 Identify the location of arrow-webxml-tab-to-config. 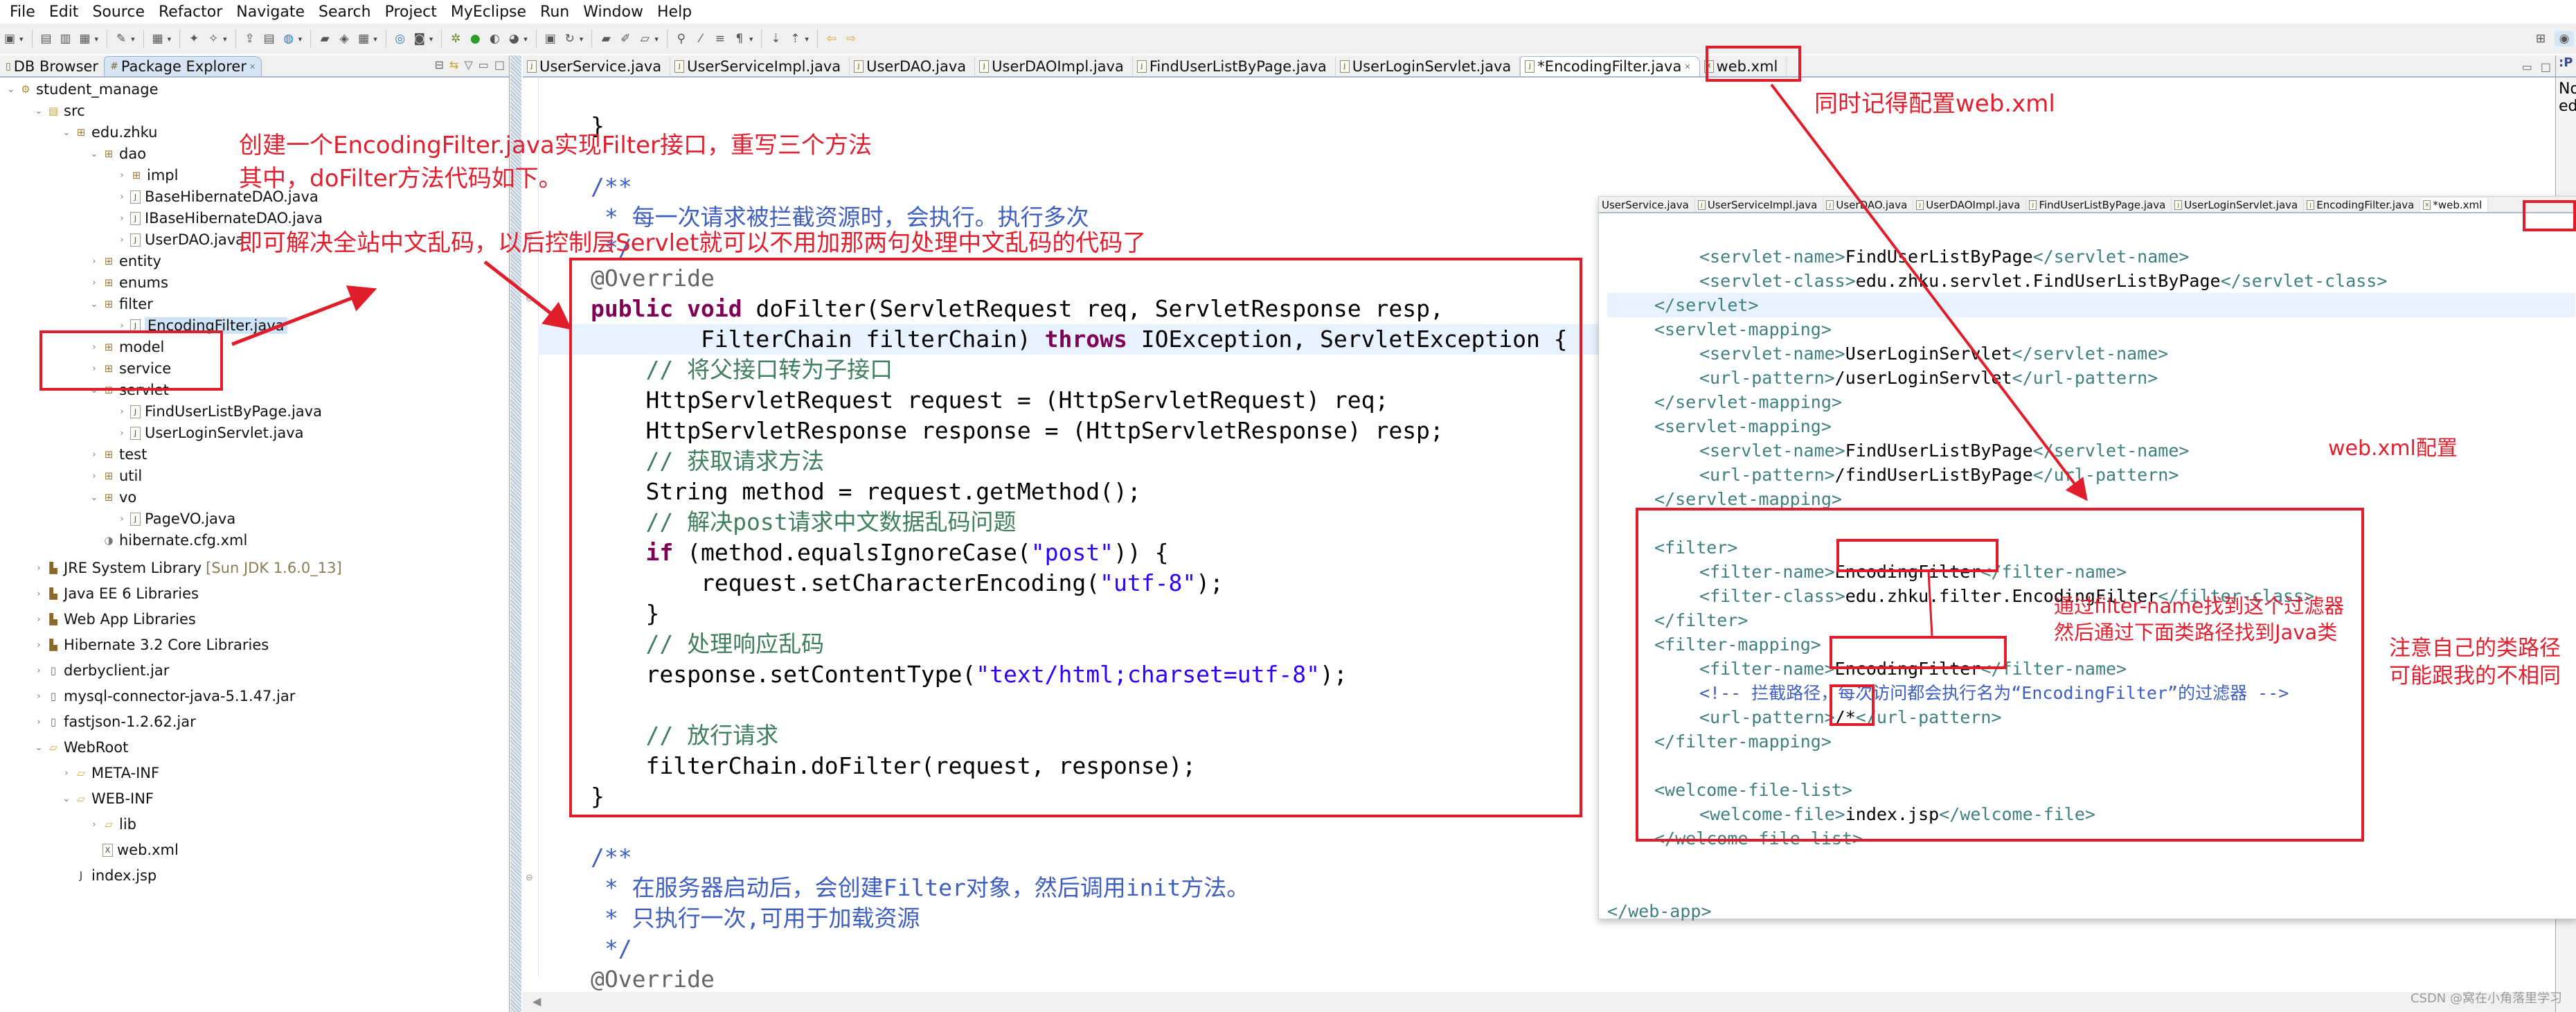
(1929, 292).